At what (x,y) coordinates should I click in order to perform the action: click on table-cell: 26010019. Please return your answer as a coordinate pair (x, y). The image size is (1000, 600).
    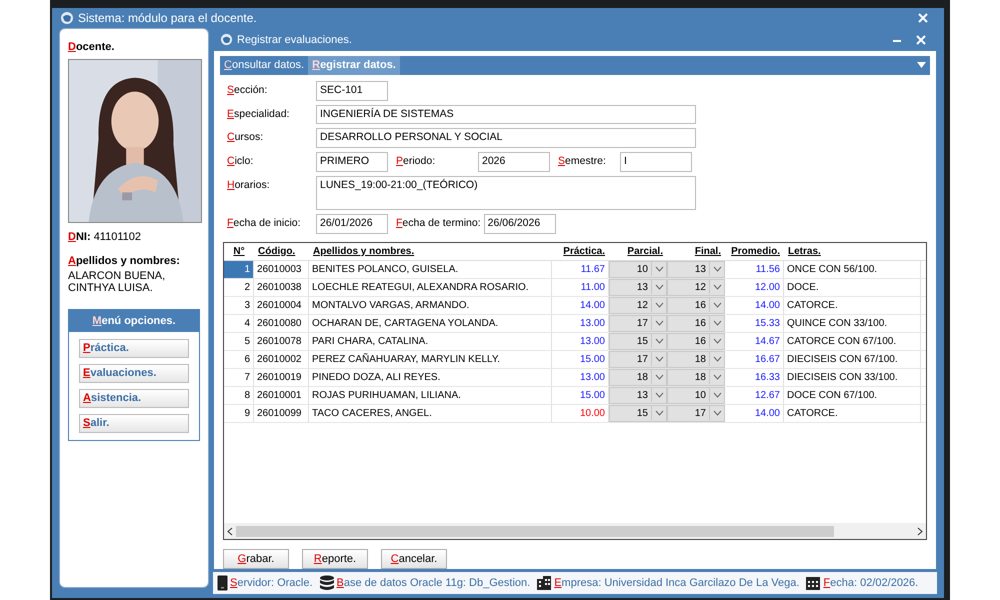
    Looking at the image, I should click on (281, 377).